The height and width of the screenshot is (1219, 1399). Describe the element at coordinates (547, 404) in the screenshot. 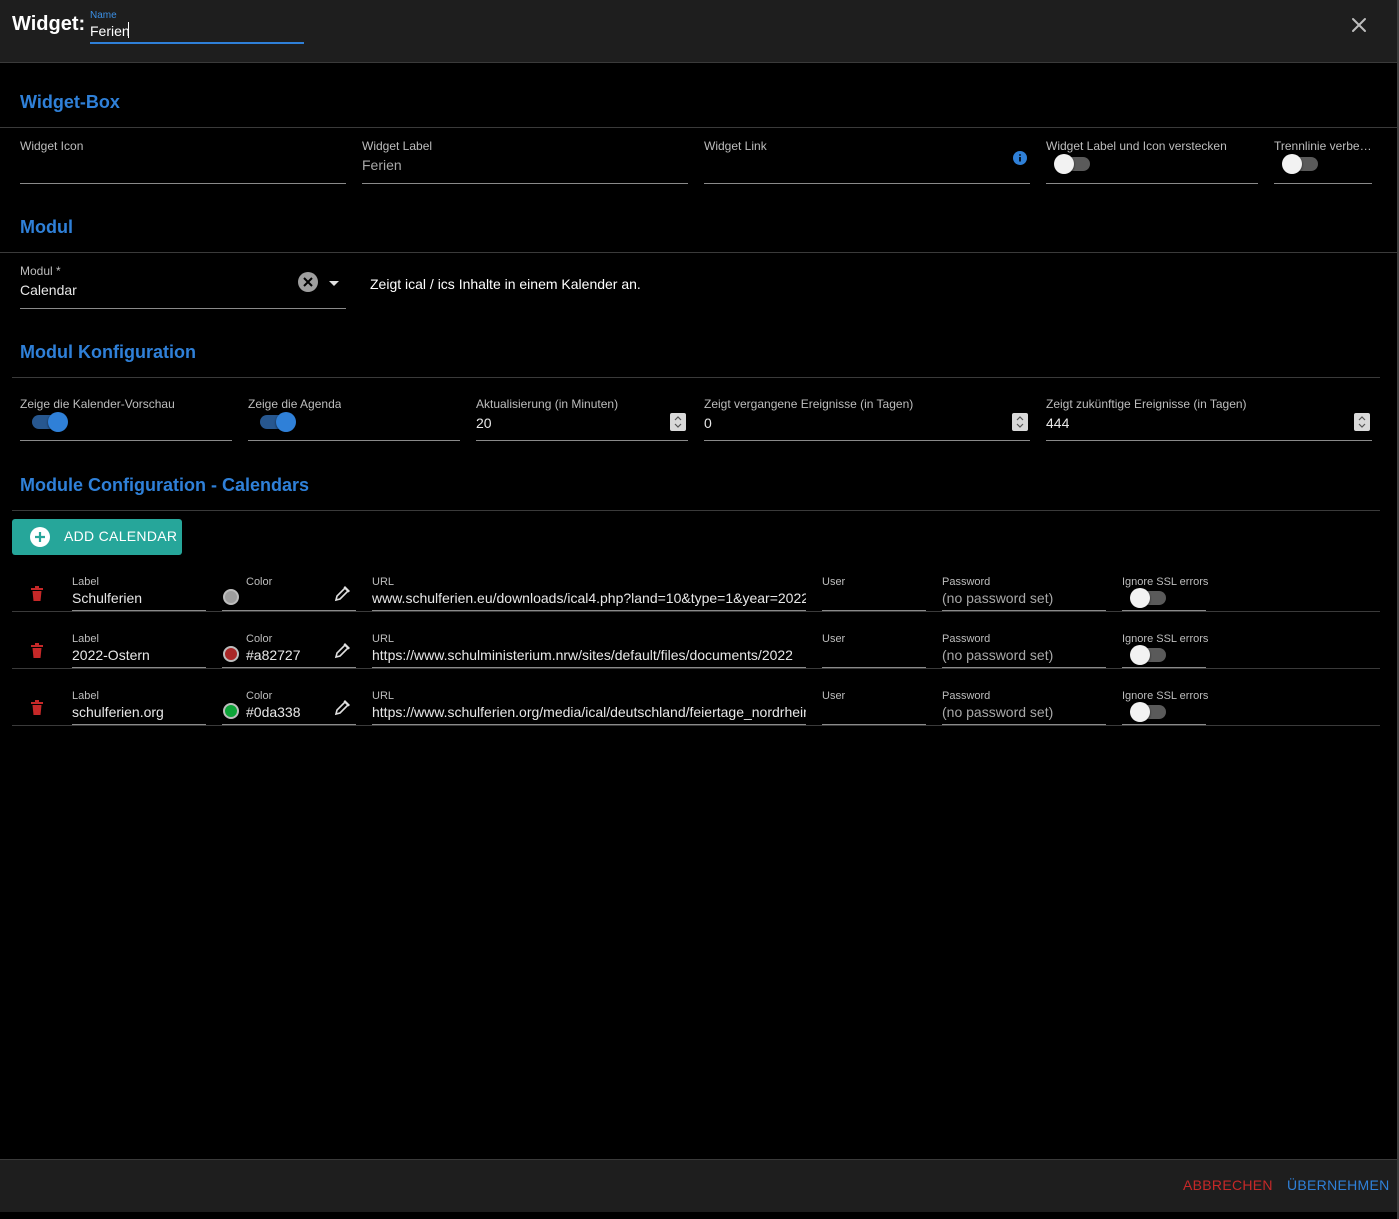

I see `refresh-label: Aktualisierung (in Minuten)` at that location.